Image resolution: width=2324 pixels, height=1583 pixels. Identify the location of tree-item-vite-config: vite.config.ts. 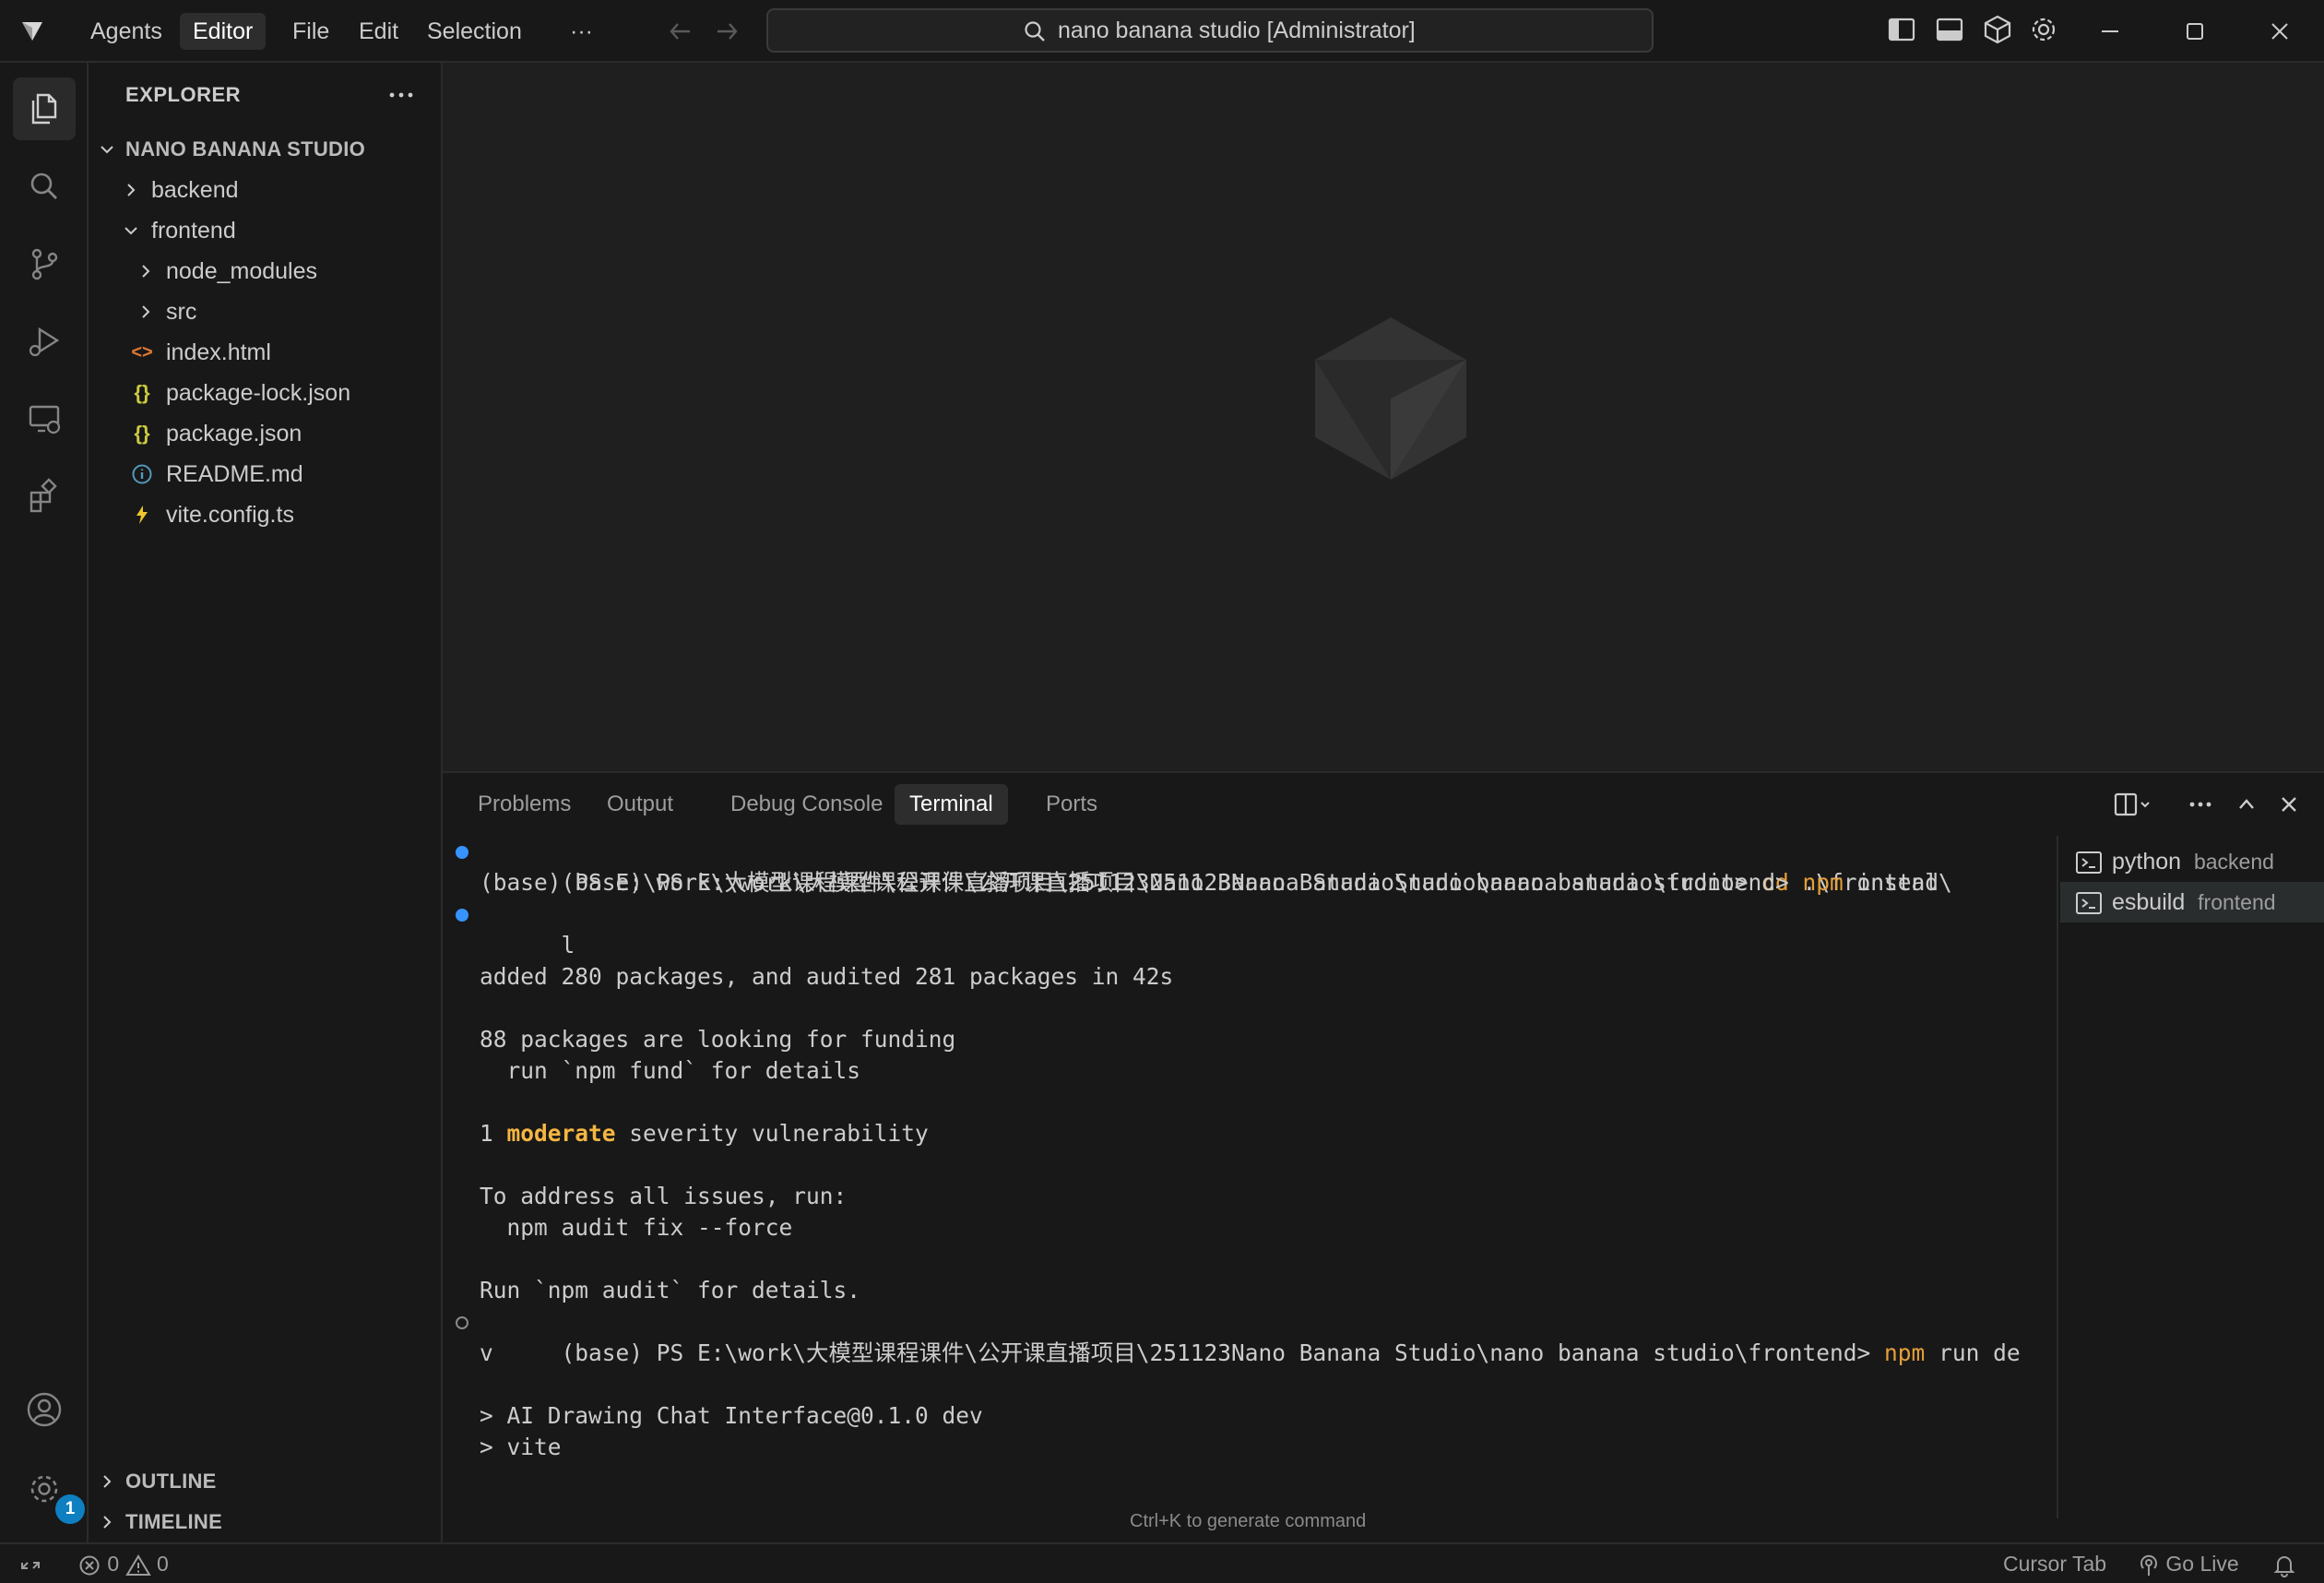
(265, 514).